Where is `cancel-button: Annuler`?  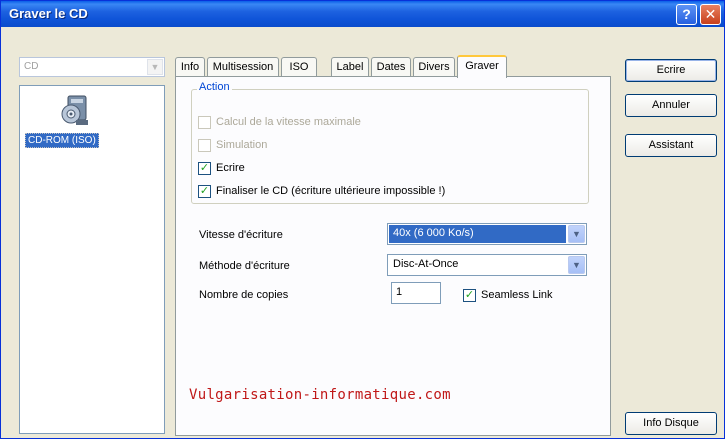 cancel-button: Annuler is located at coordinates (671, 105).